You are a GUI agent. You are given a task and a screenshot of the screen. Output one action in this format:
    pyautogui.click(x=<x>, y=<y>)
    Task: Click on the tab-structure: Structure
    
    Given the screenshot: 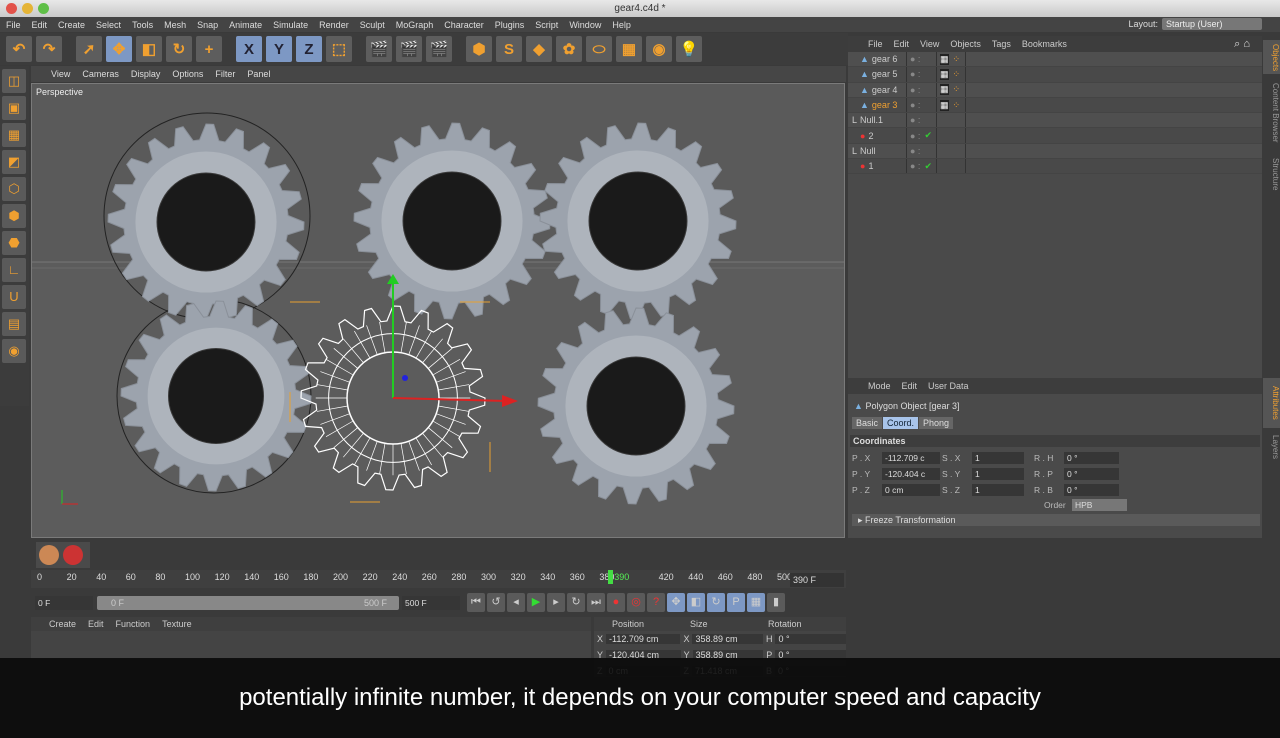 What is the action you would take?
    pyautogui.click(x=1271, y=174)
    